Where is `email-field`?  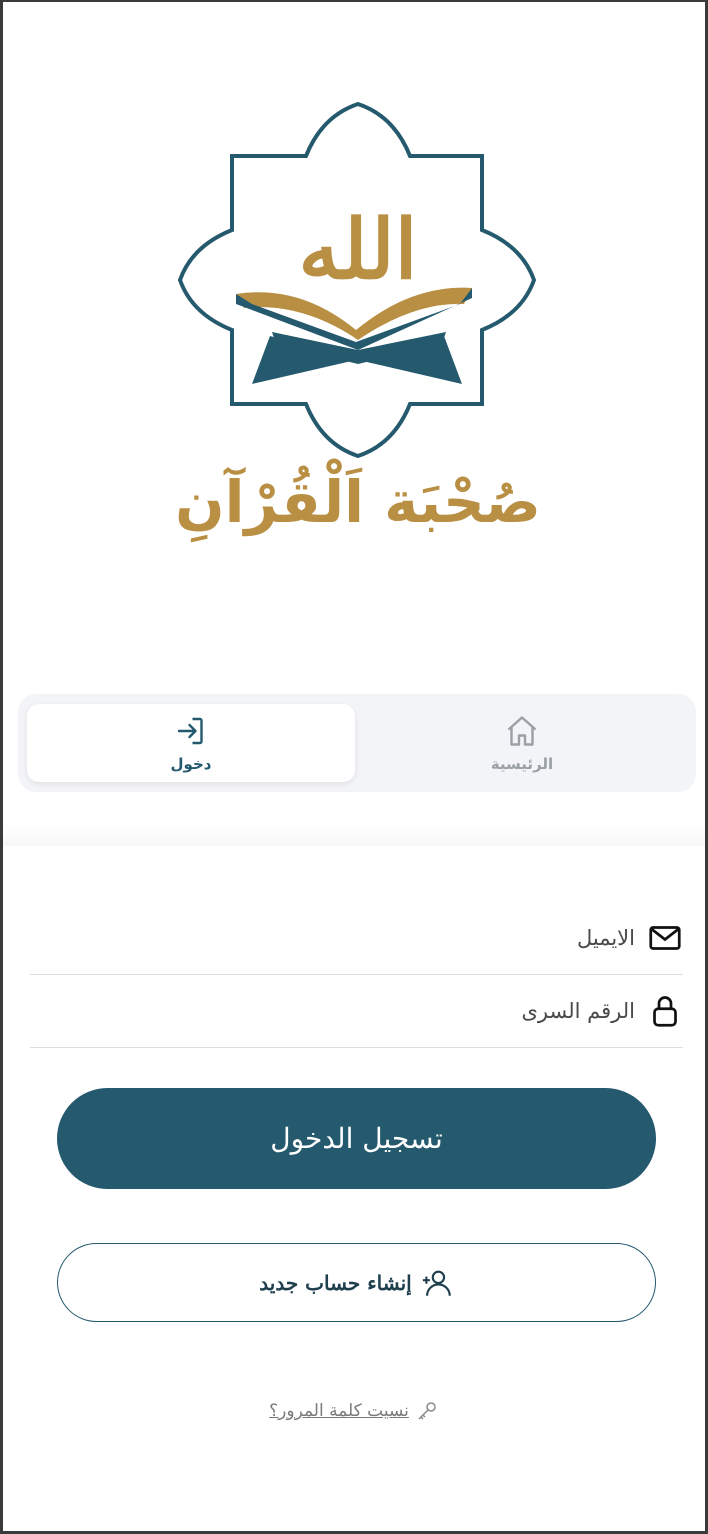 email-field is located at coordinates (356, 938).